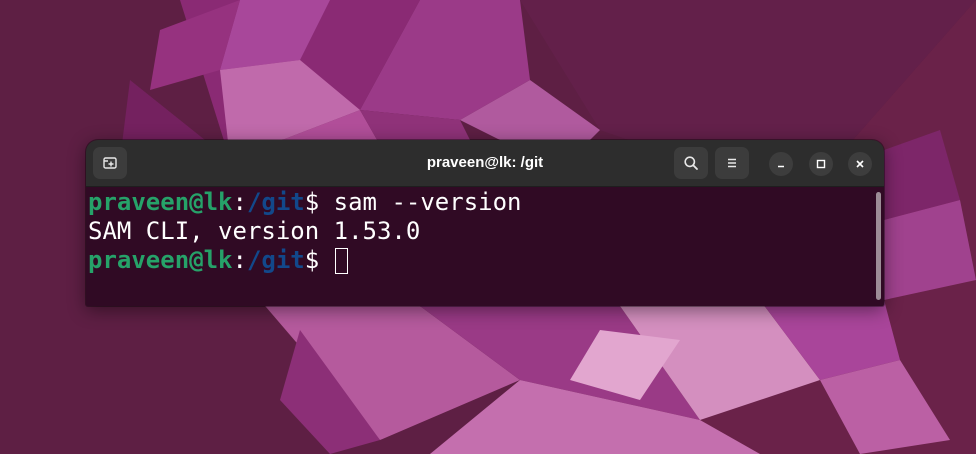 Image resolution: width=976 pixels, height=454 pixels. Describe the element at coordinates (341, 260) in the screenshot. I see `text-cursor` at that location.